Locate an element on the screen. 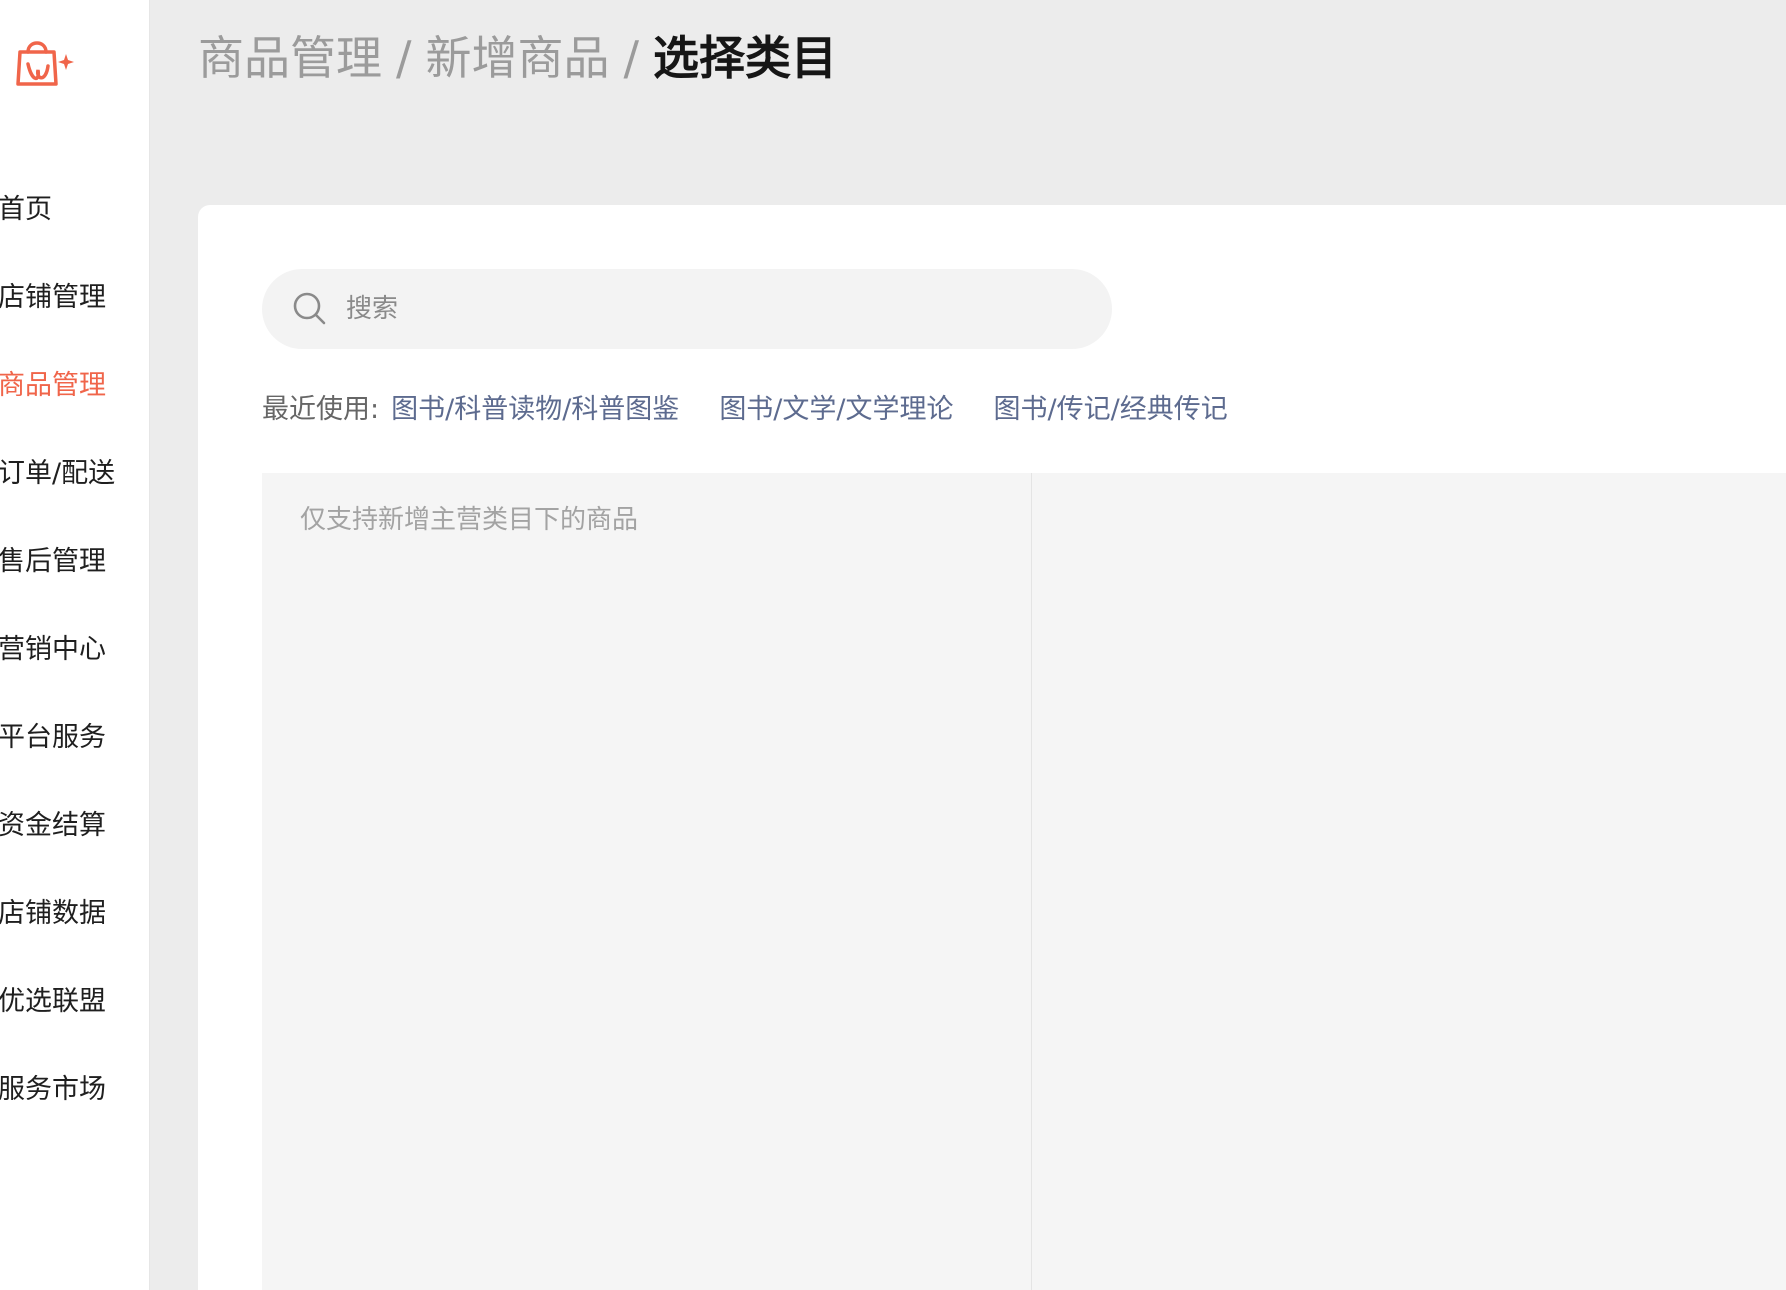 The image size is (1786, 1290). sidebar-item-label: 商品管理 is located at coordinates (53, 385).